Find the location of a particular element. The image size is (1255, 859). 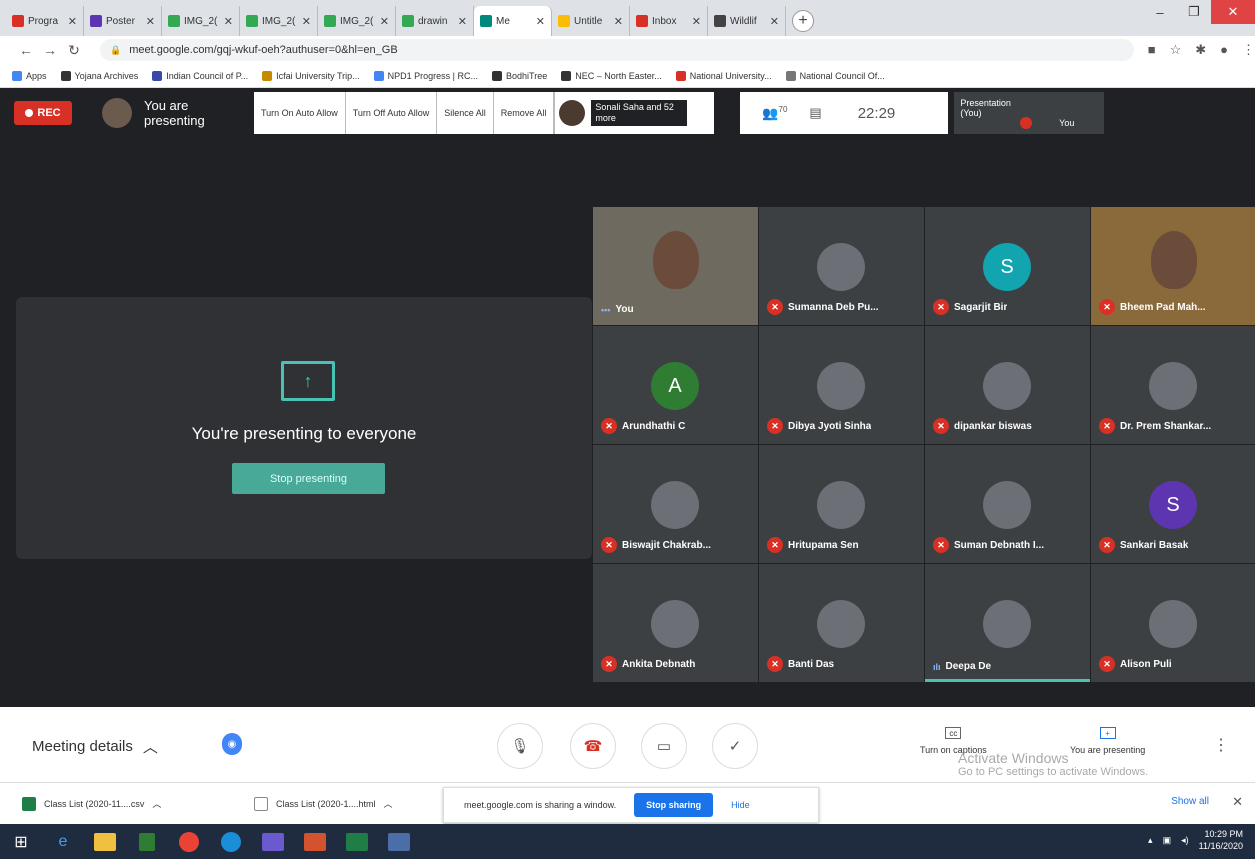

browser-tab: Untitle ✕ is located at coordinates (591, 21).